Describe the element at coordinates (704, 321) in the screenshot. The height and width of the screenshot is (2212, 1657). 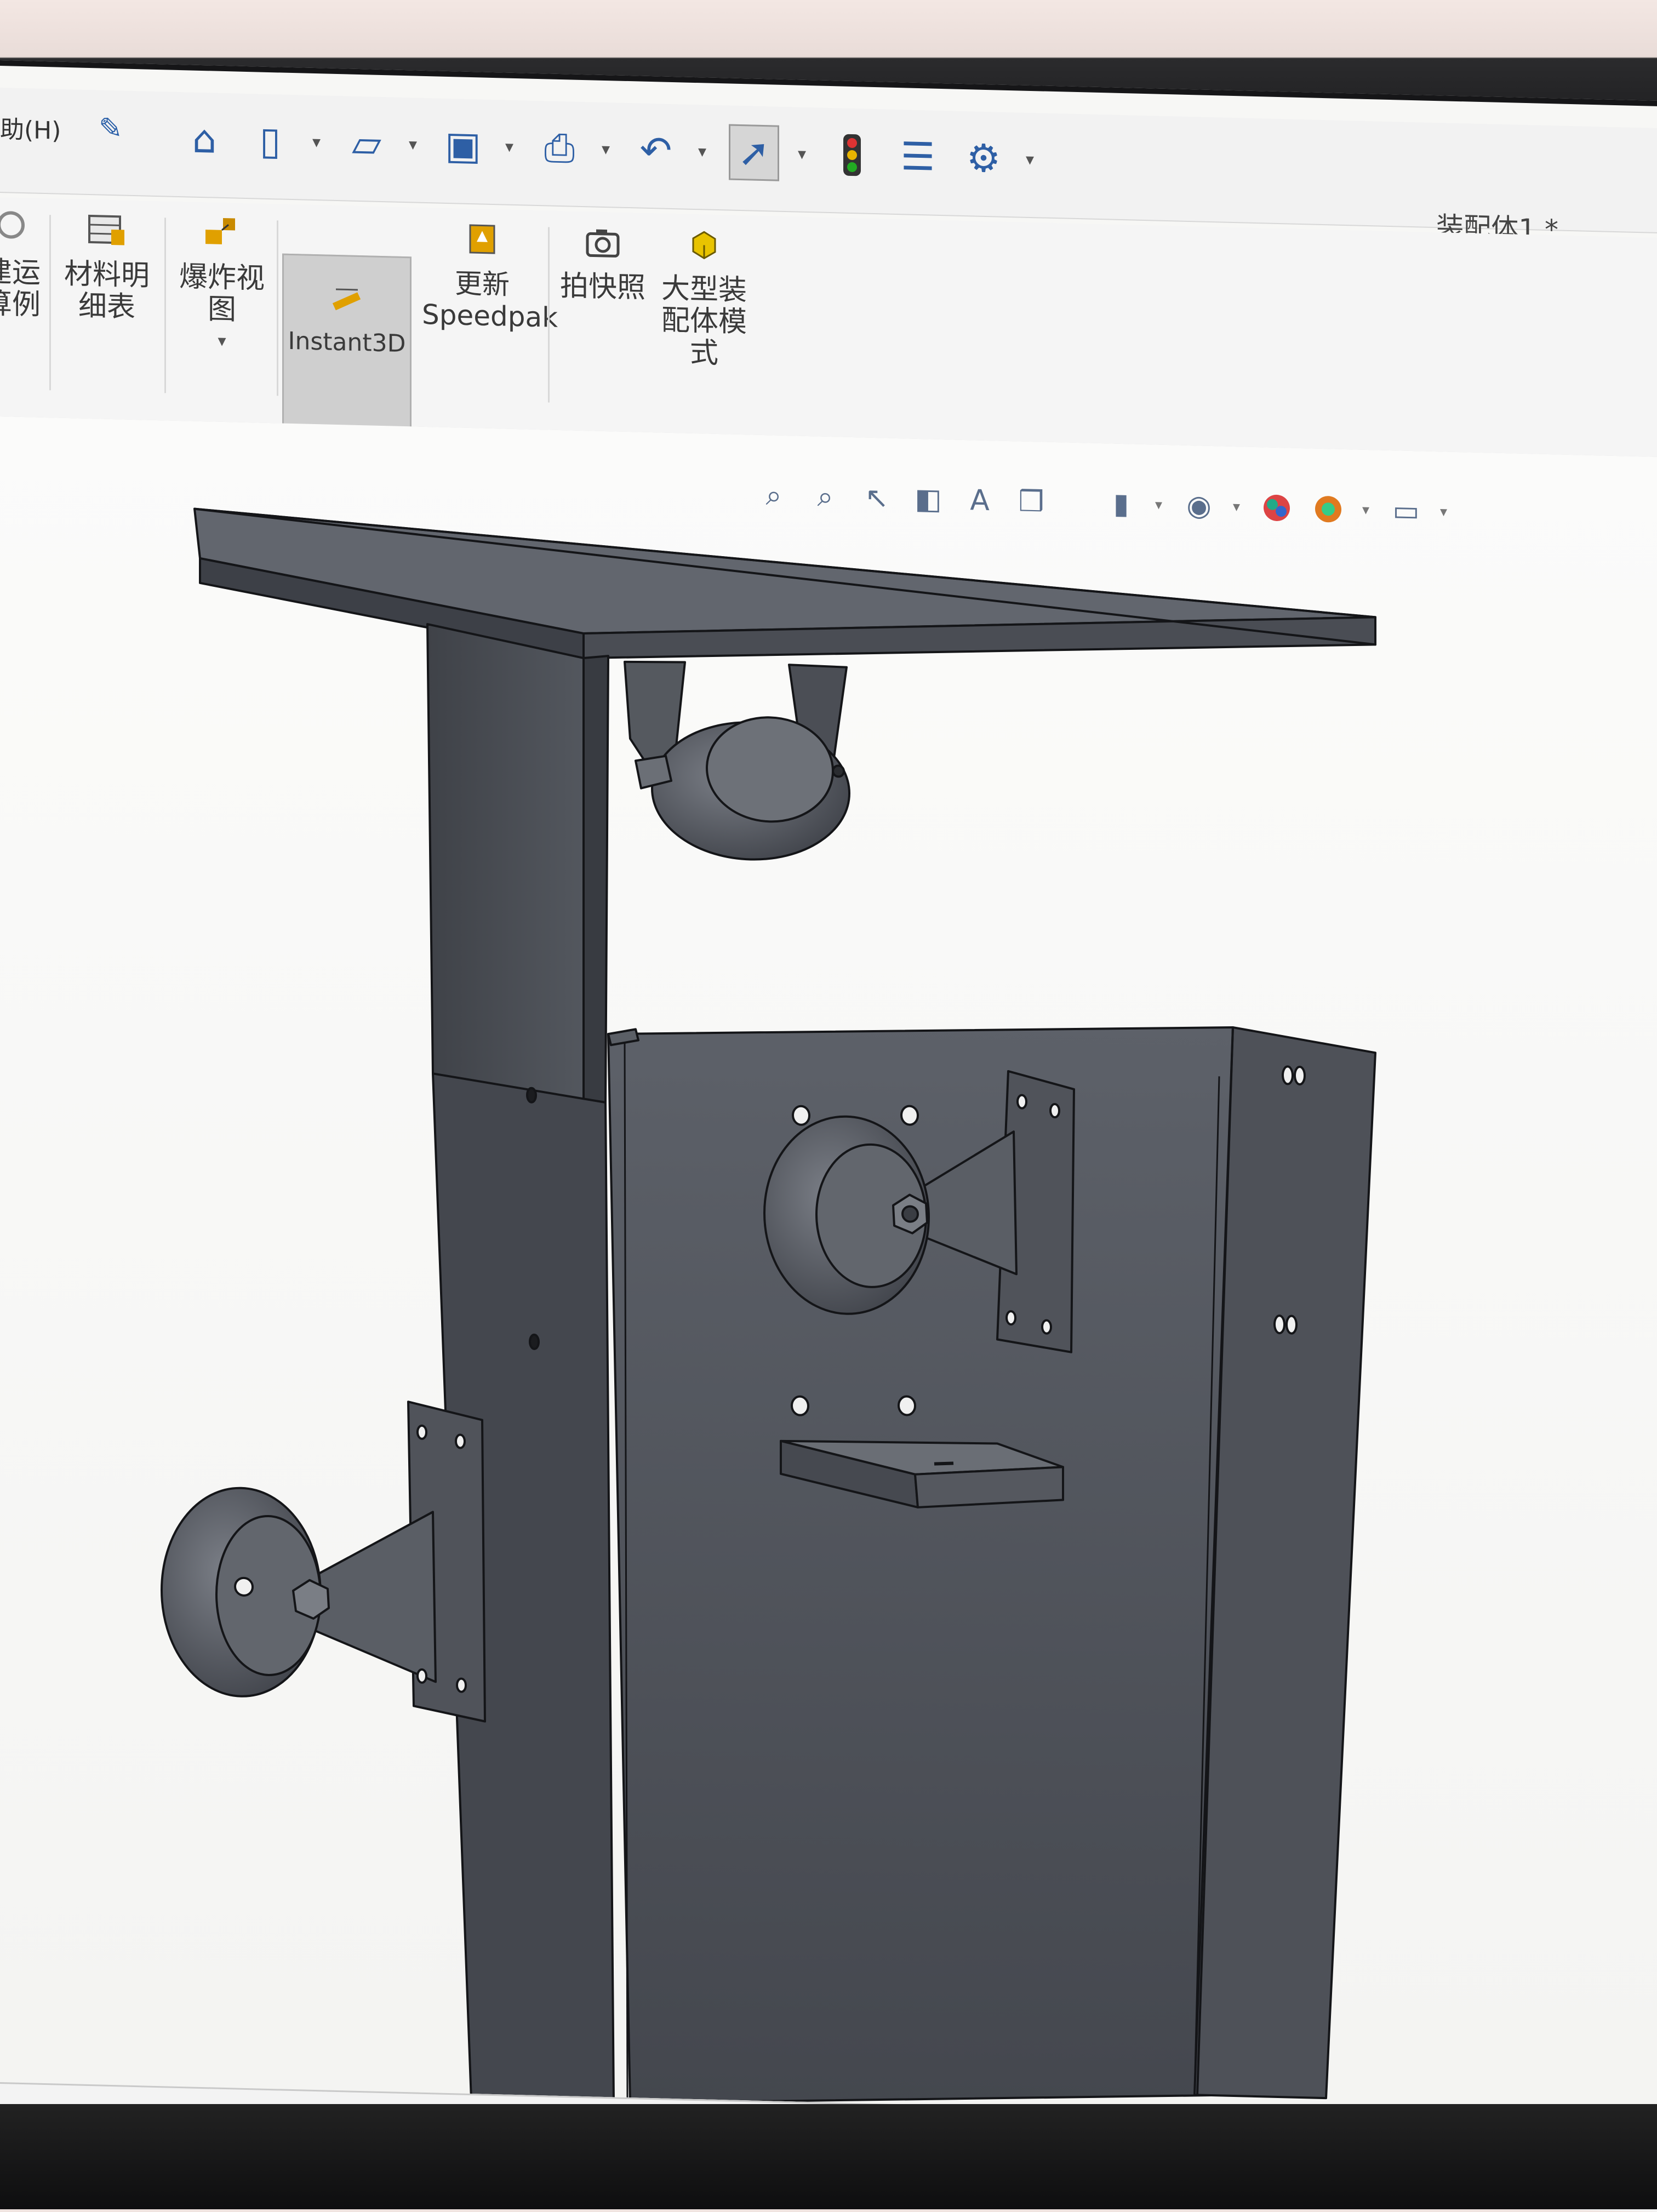
I see `ribbon-label: 大型装 配体模 式` at that location.